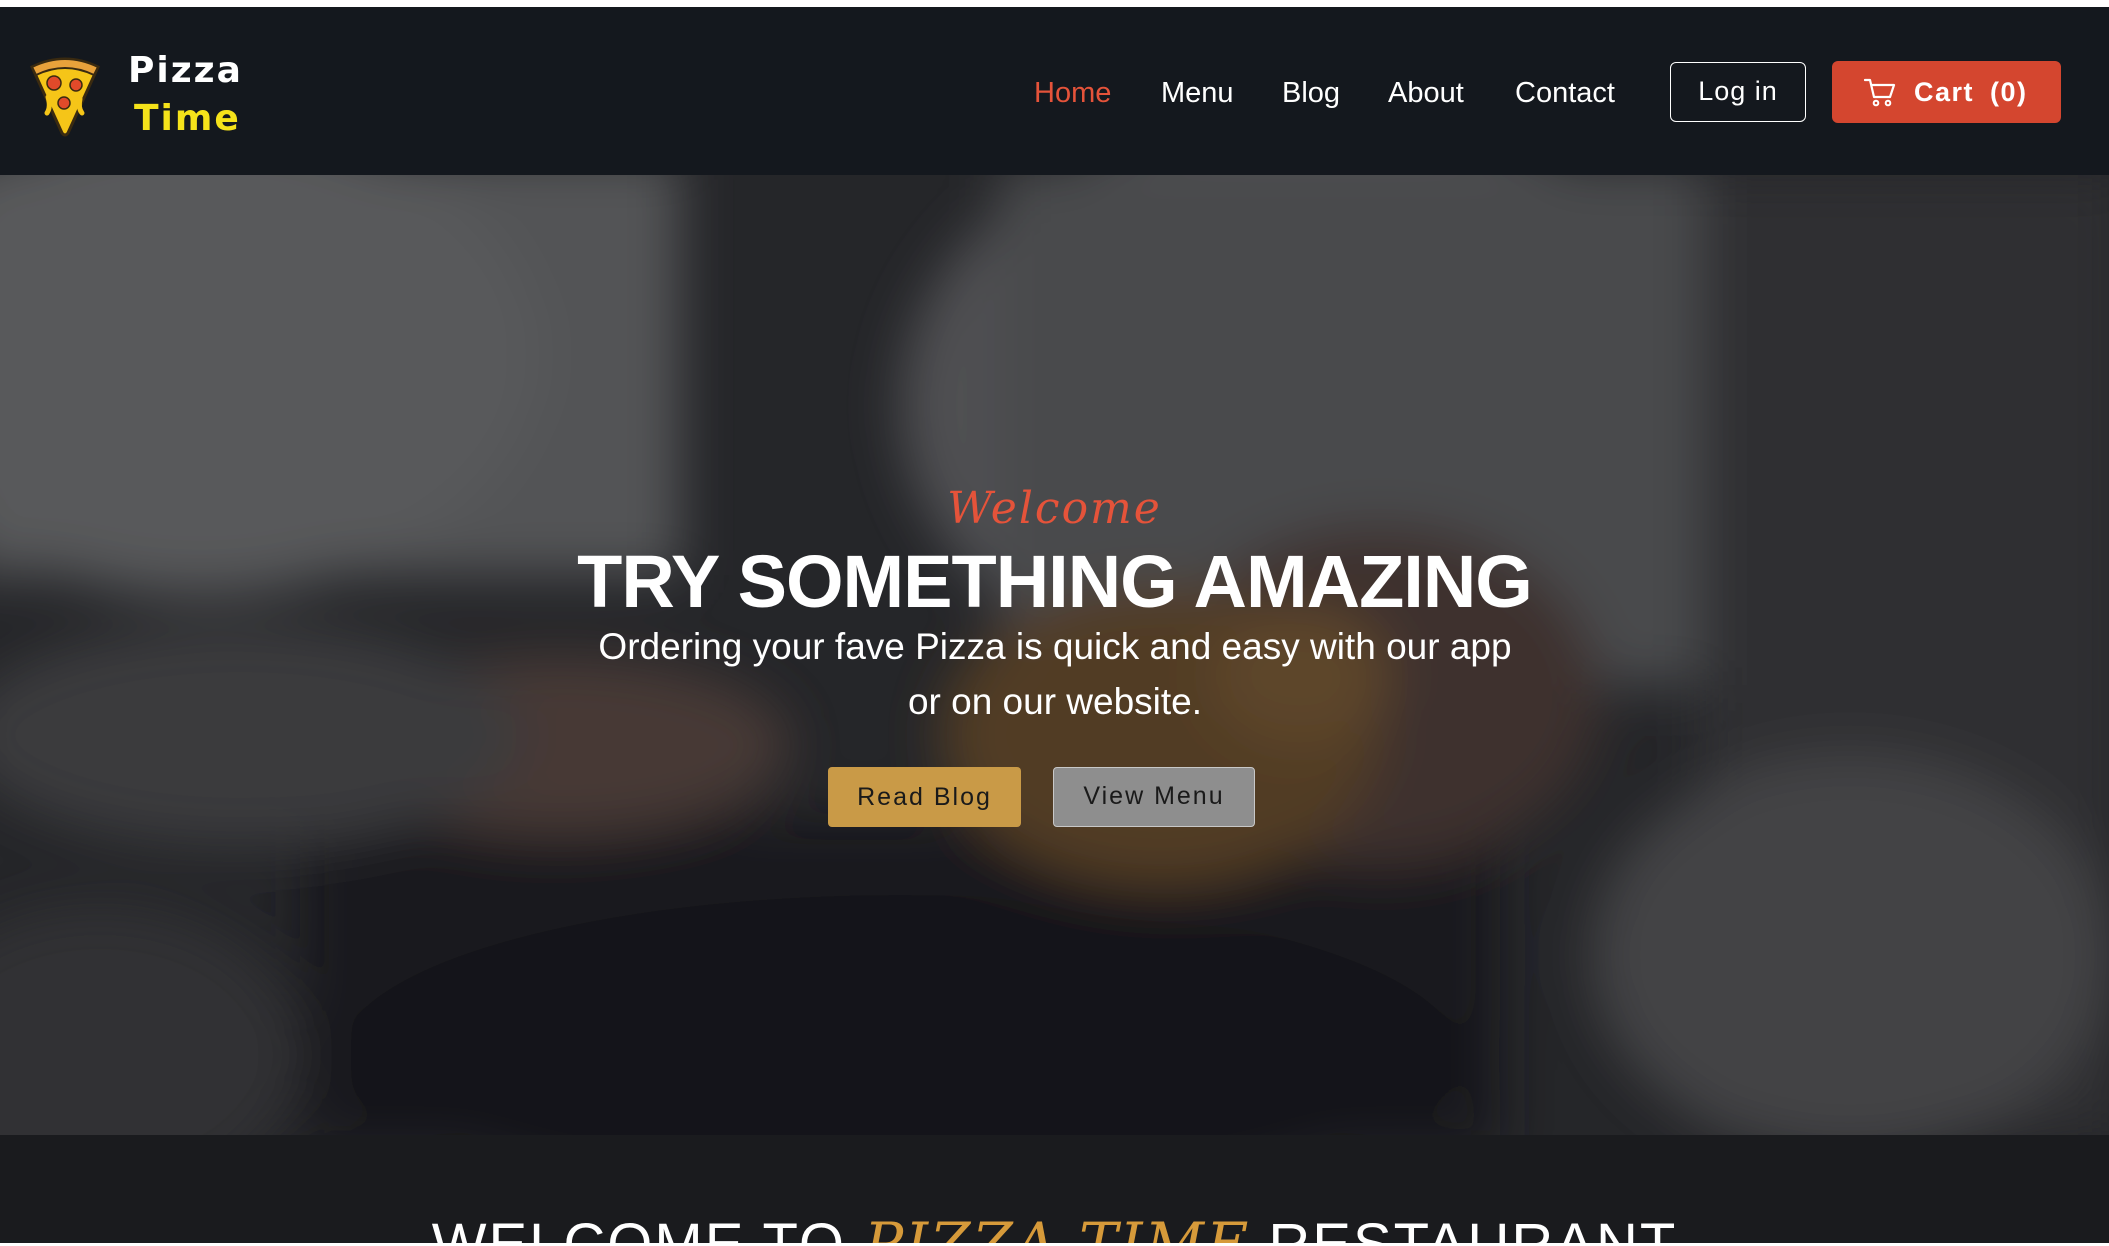 Image resolution: width=2109 pixels, height=1246 pixels. What do you see at coordinates (2009, 92) in the screenshot?
I see `cart-count: (0)` at bounding box center [2009, 92].